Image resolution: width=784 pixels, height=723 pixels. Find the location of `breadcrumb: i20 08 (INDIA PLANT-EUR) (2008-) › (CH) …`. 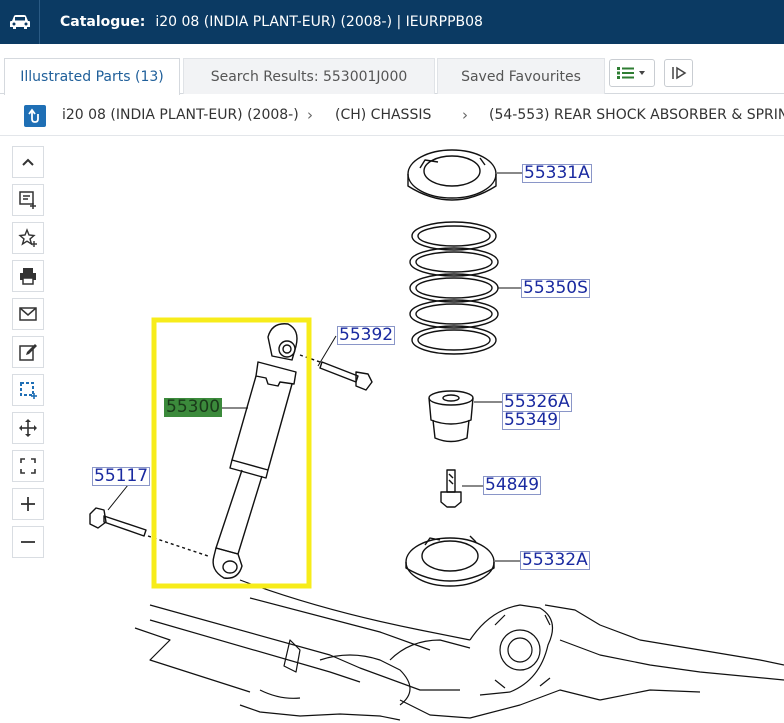

breadcrumb: i20 08 (INDIA PLANT-EUR) (2008-) › (CH) … is located at coordinates (392, 116).